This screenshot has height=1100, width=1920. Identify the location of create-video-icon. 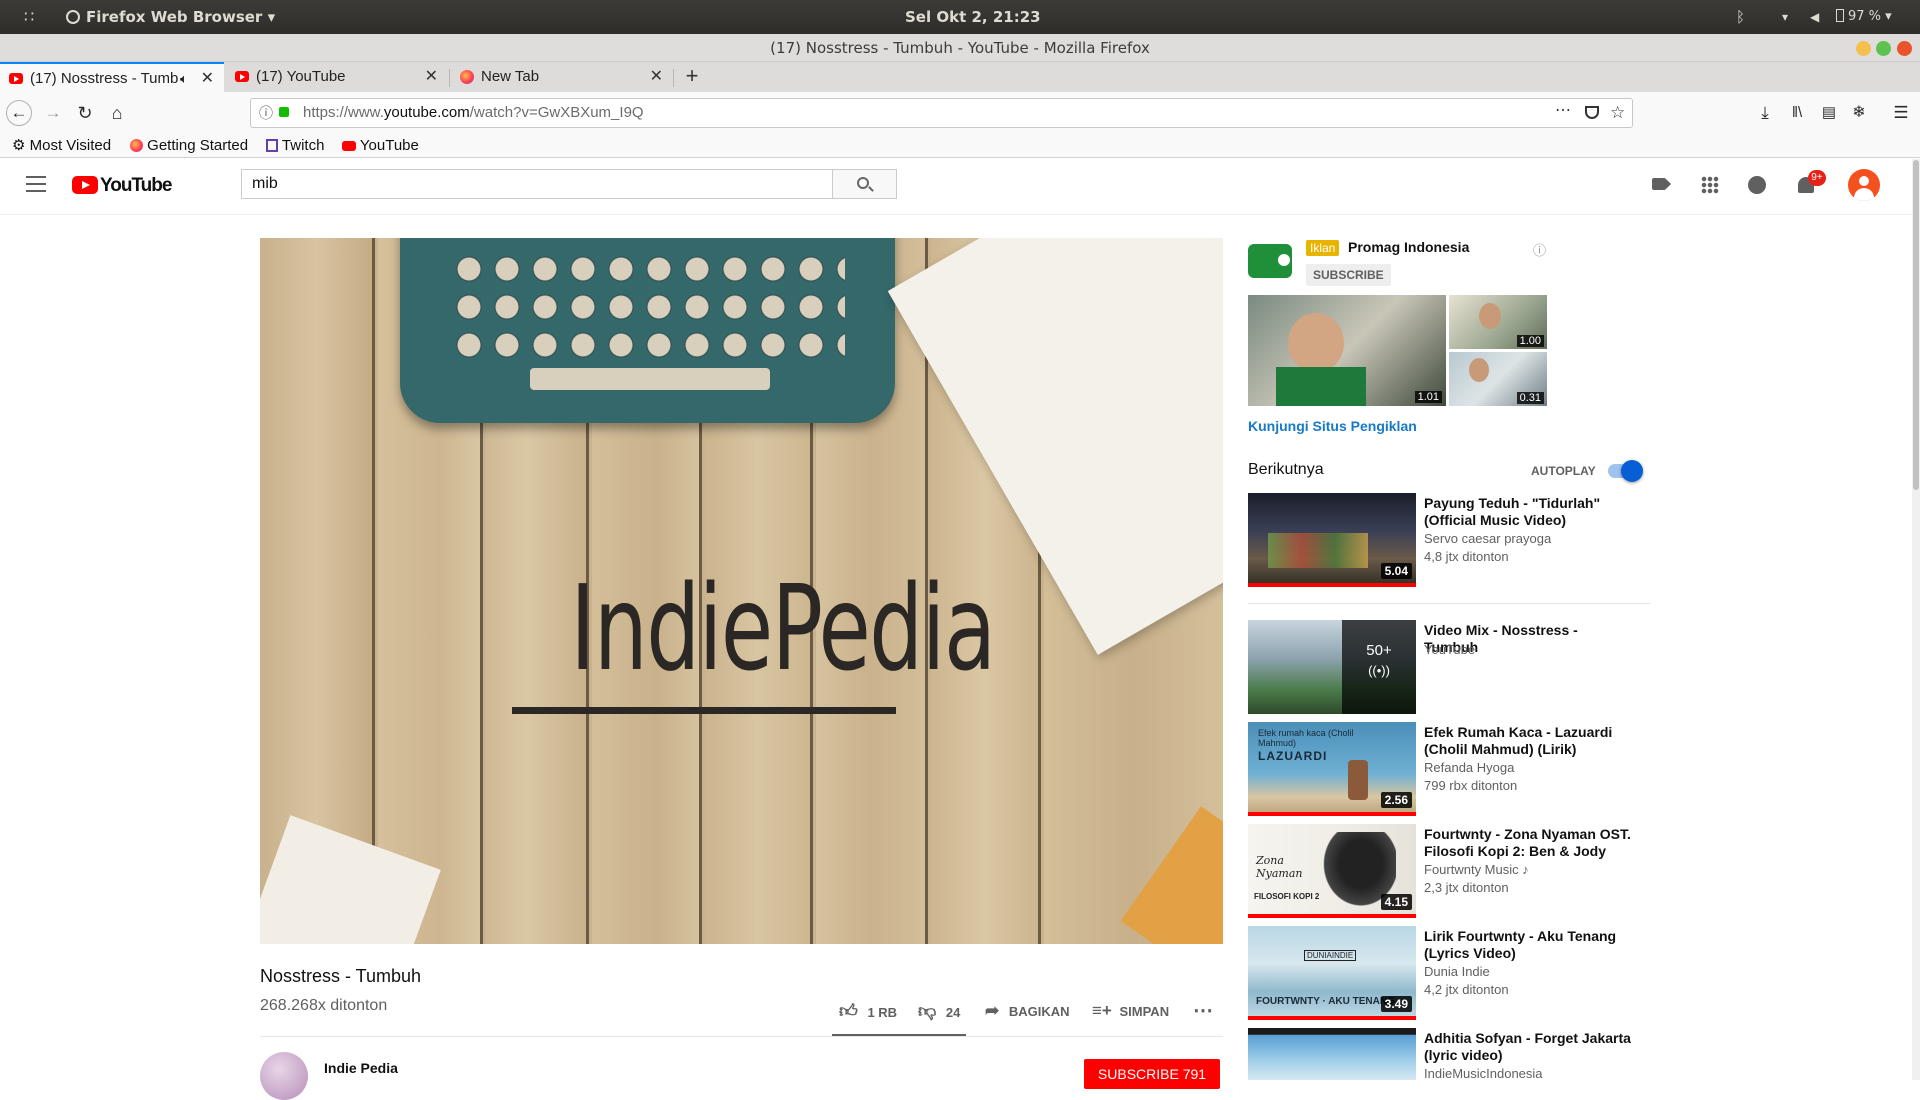
(1659, 184).